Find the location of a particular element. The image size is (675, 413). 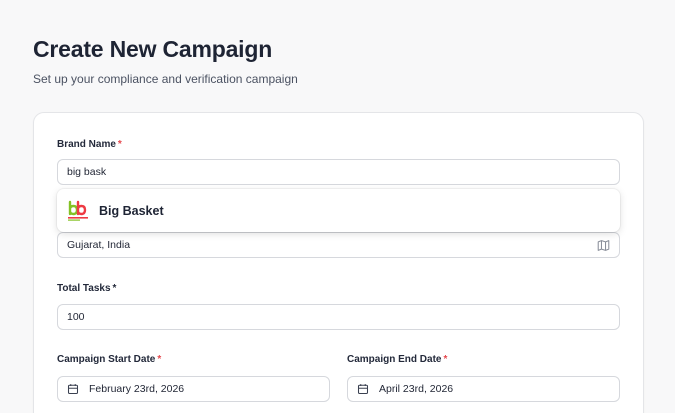

total-tasks-label-text: Total Tasks is located at coordinates (84, 288).